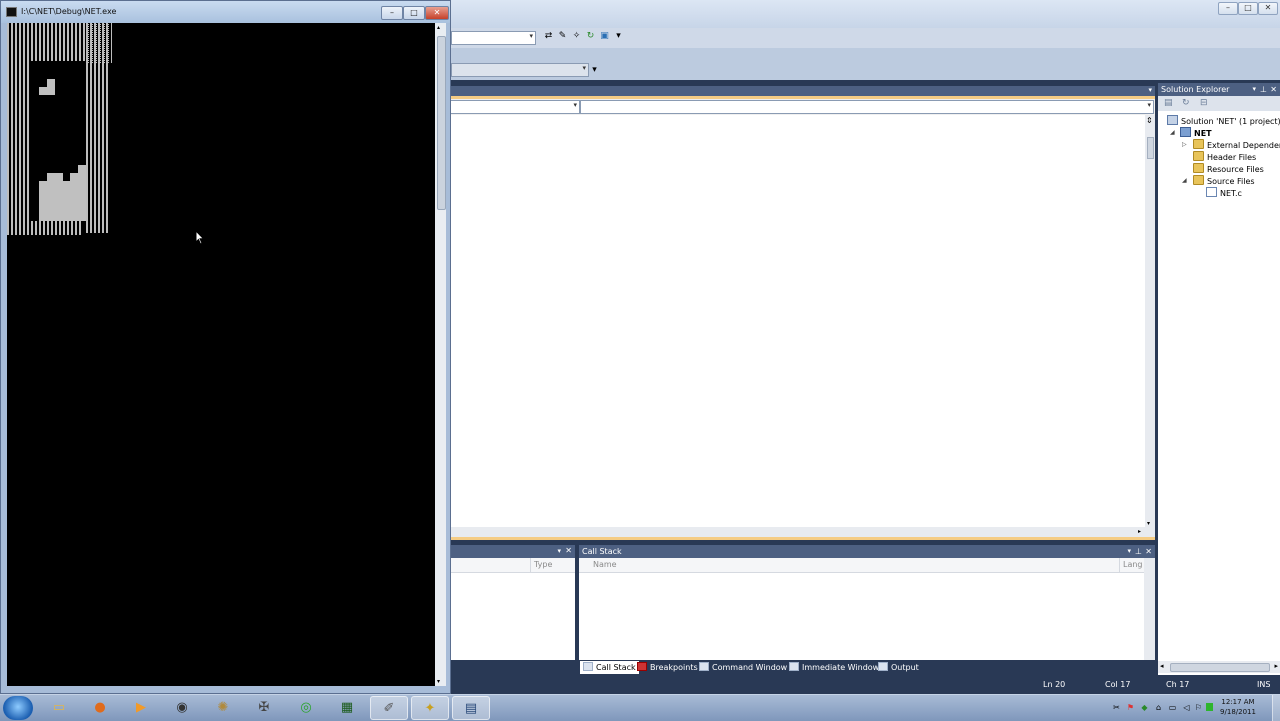 The image size is (1280, 721). What do you see at coordinates (520, 70) in the screenshot?
I see `debug-location-combo: ▾` at bounding box center [520, 70].